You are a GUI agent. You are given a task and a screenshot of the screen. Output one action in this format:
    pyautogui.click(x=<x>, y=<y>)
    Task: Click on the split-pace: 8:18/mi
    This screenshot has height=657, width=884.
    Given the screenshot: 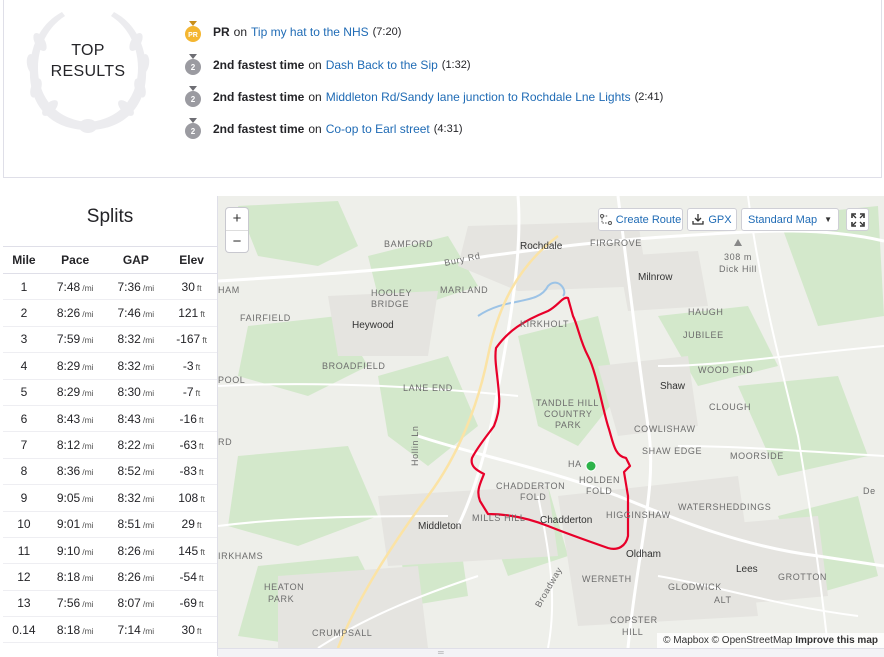 What is the action you would take?
    pyautogui.click(x=75, y=630)
    